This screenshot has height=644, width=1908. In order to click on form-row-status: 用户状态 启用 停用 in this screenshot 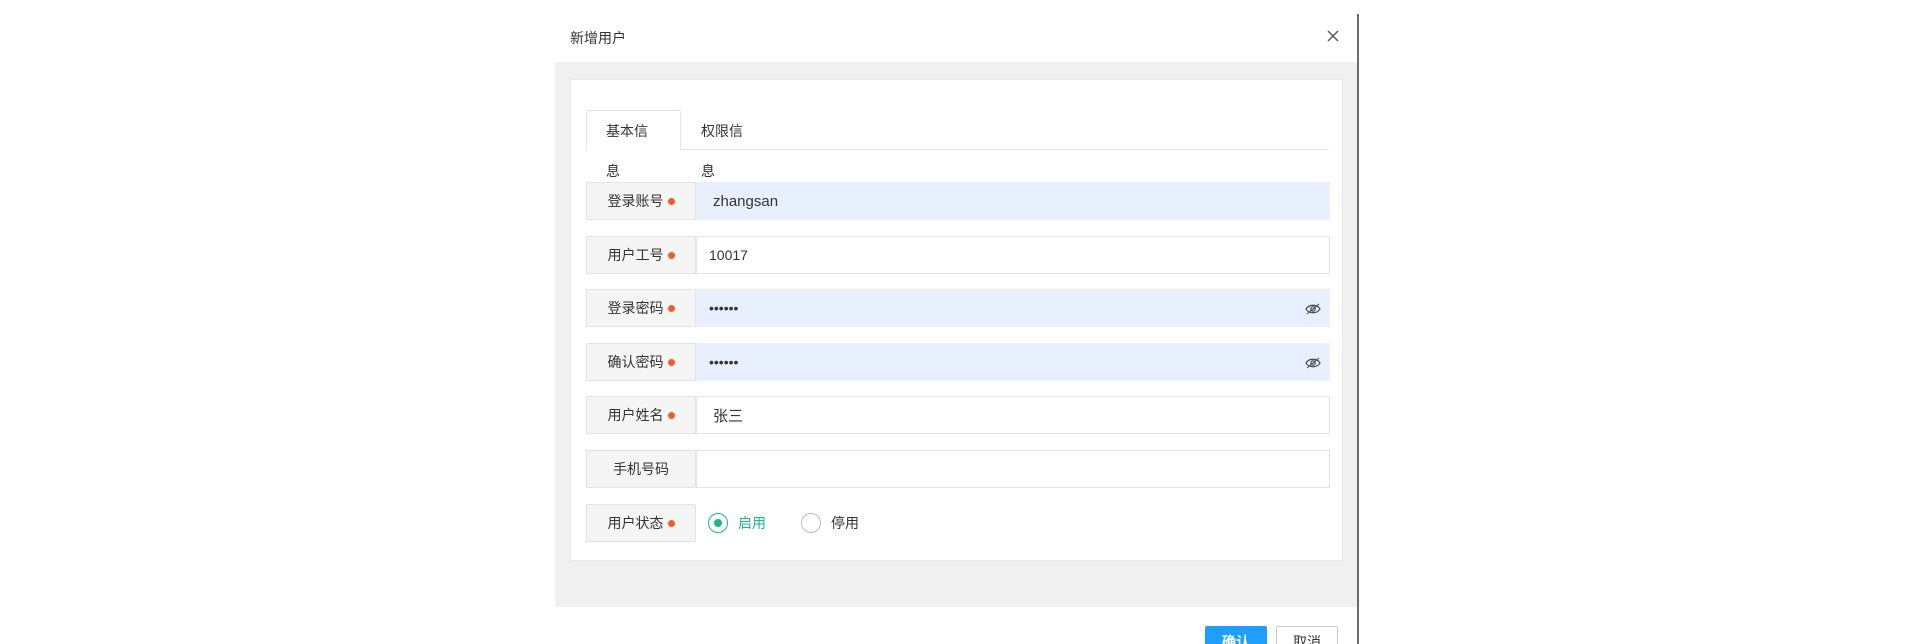, I will do `click(958, 523)`.